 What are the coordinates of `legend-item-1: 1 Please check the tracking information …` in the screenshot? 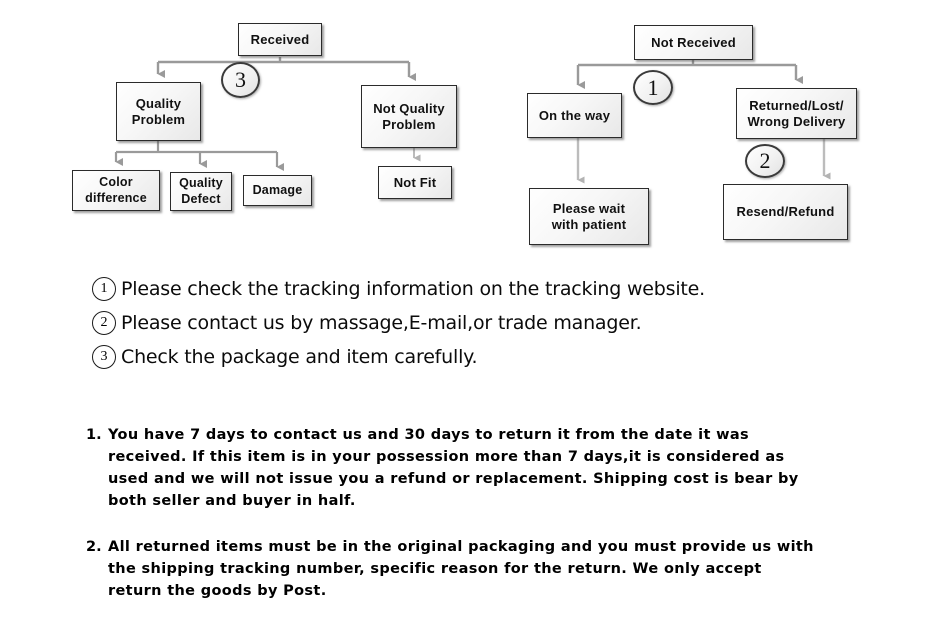 It's located at (472, 289).